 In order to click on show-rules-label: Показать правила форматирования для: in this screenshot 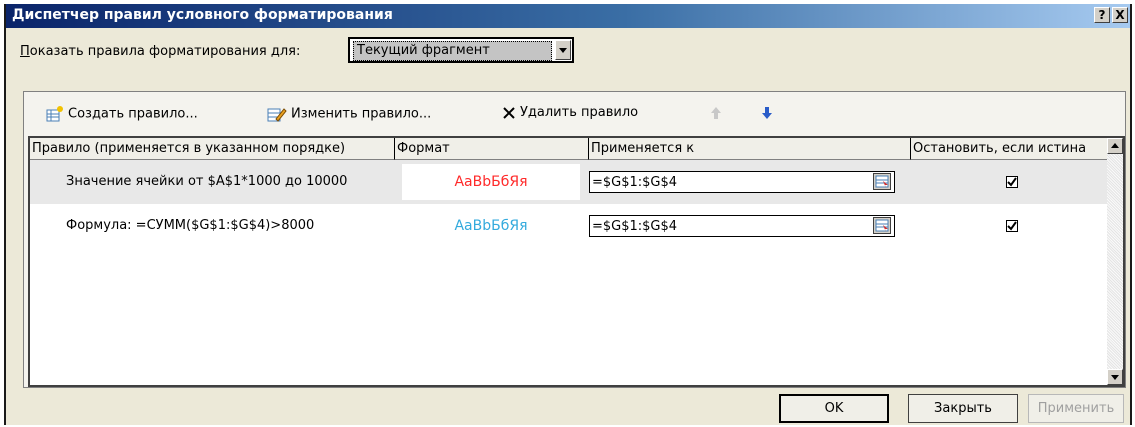, I will do `click(160, 51)`.